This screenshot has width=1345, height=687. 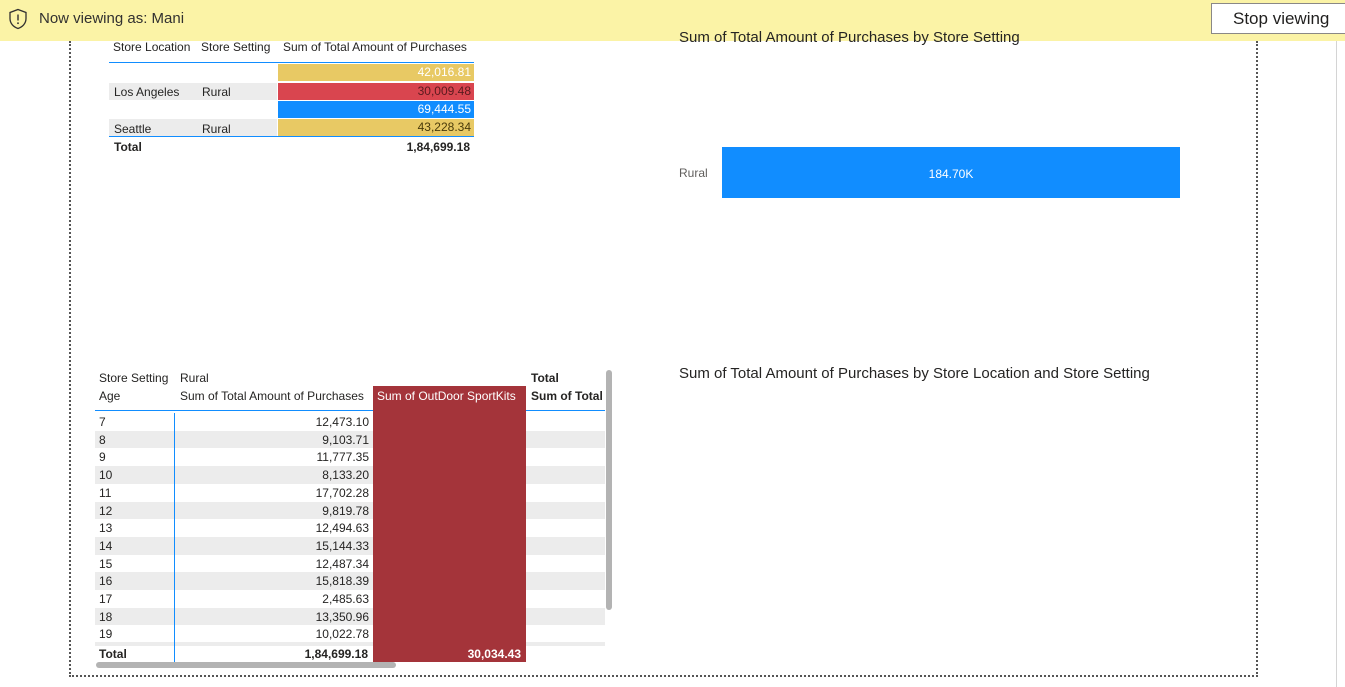 What do you see at coordinates (438, 147) in the screenshot?
I see `total-value: 1,84,699.18` at bounding box center [438, 147].